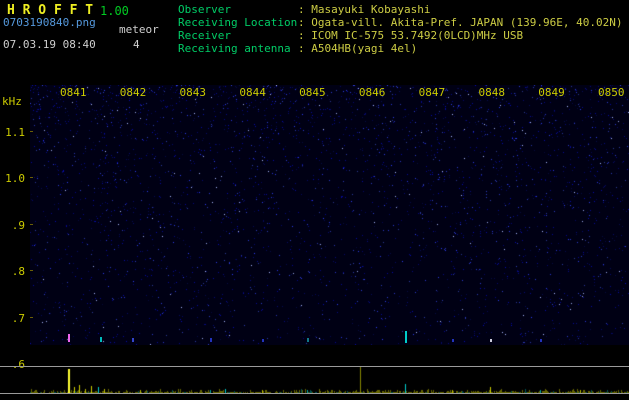  What do you see at coordinates (114, 11) in the screenshot?
I see `app-version: 1.00` at bounding box center [114, 11].